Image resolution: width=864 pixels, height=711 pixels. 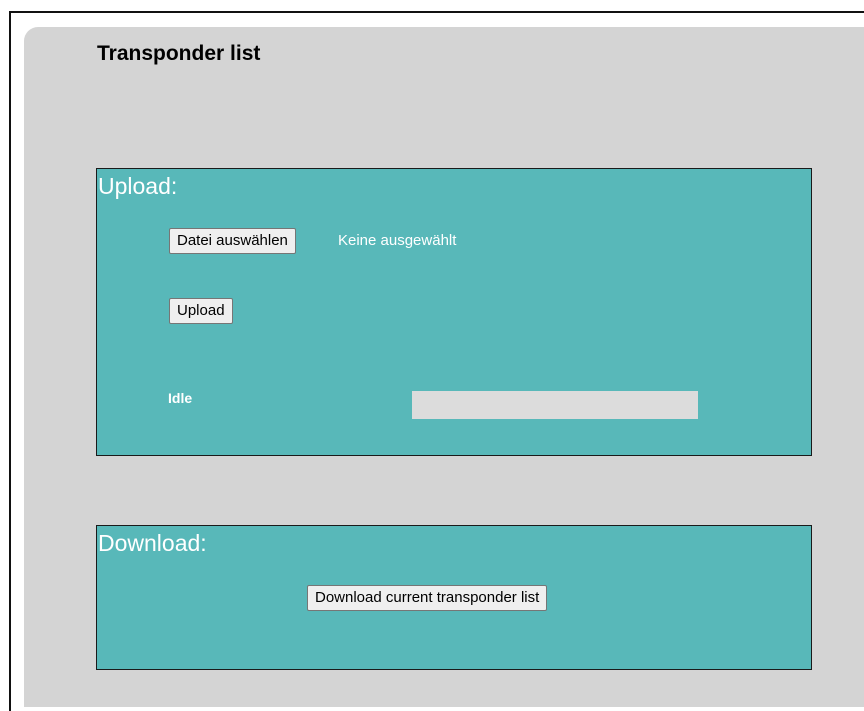 What do you see at coordinates (180, 398) in the screenshot?
I see `upload-status-text: Idle` at bounding box center [180, 398].